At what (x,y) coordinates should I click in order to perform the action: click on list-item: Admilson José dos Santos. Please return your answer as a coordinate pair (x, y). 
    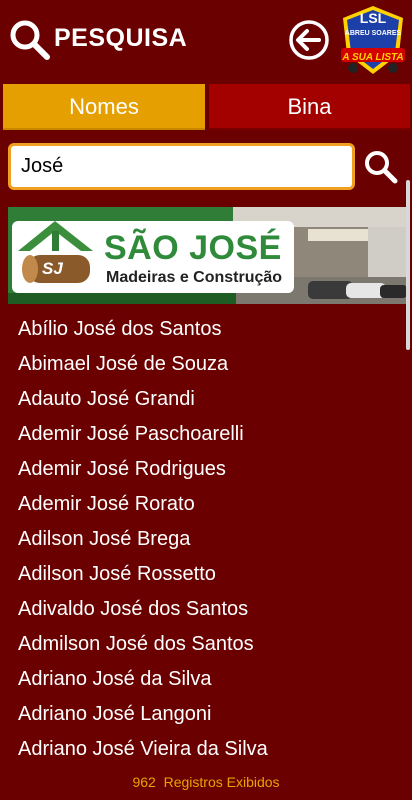
    Looking at the image, I should click on (206, 644).